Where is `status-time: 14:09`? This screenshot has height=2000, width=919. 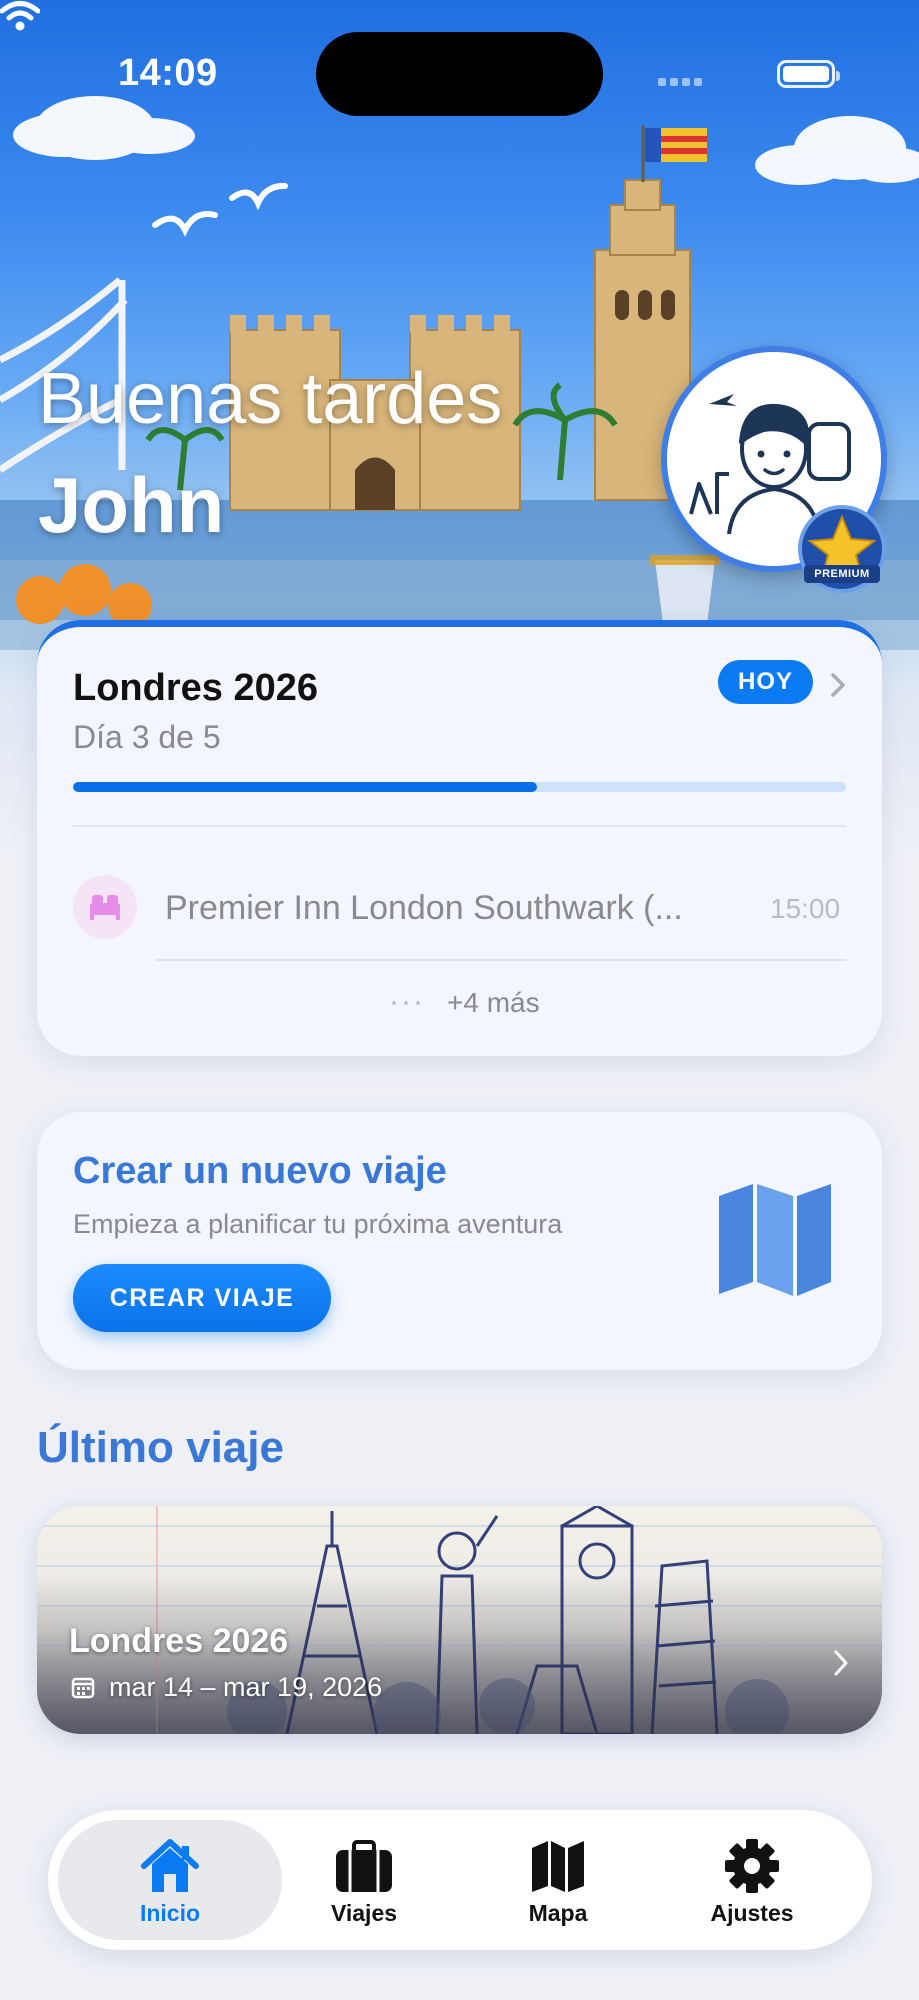
status-time: 14:09 is located at coordinates (168, 73).